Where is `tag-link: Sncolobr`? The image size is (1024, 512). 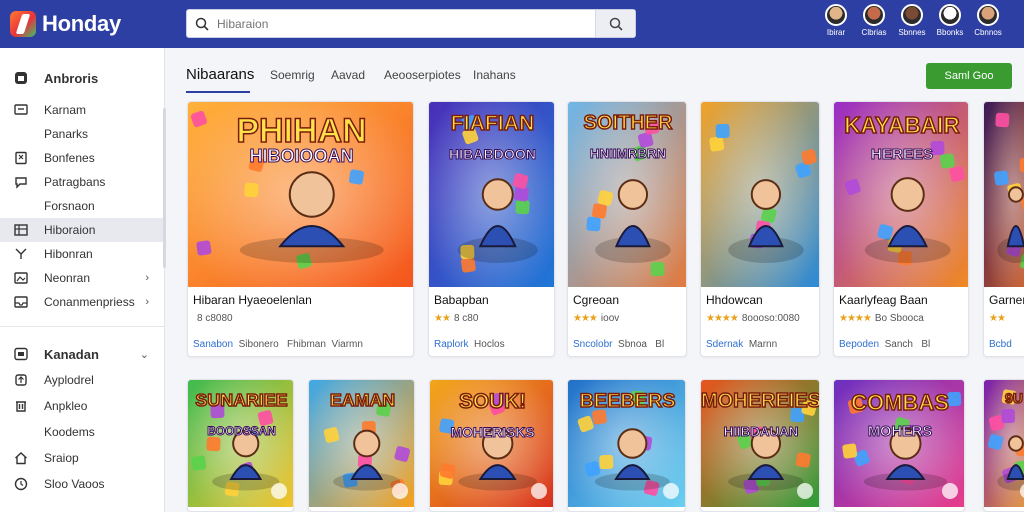 tag-link: Sncolobr is located at coordinates (592, 344).